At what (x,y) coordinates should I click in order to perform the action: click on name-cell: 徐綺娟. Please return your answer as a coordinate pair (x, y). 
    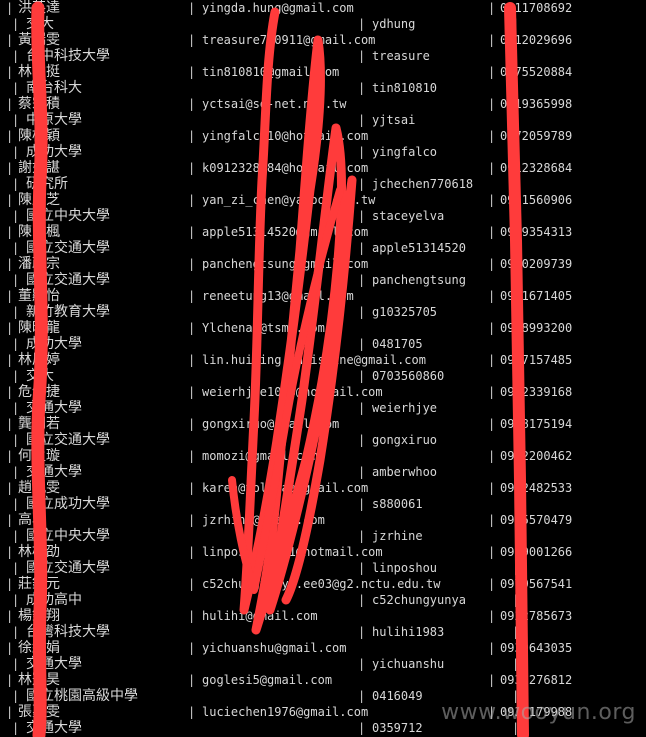
    Looking at the image, I should click on (39, 648).